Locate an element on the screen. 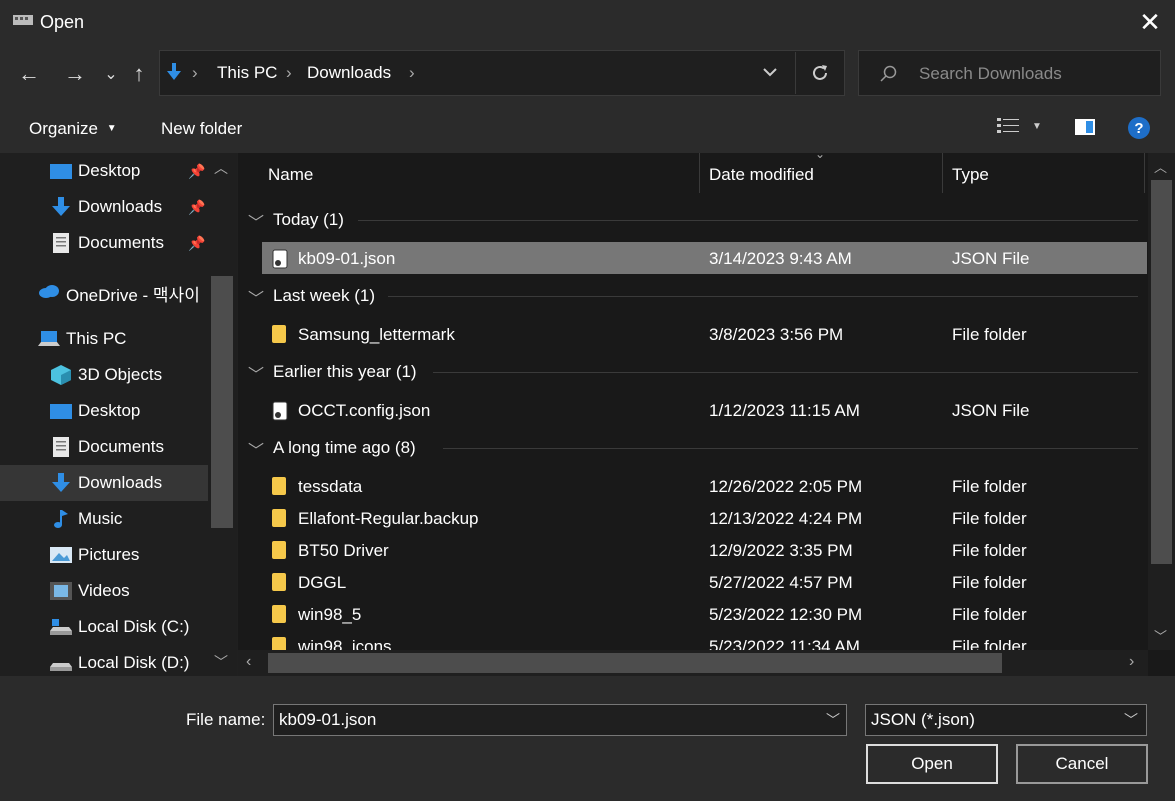 Image resolution: width=1175 pixels, height=801 pixels. close-button: ✕ is located at coordinates (1150, 22).